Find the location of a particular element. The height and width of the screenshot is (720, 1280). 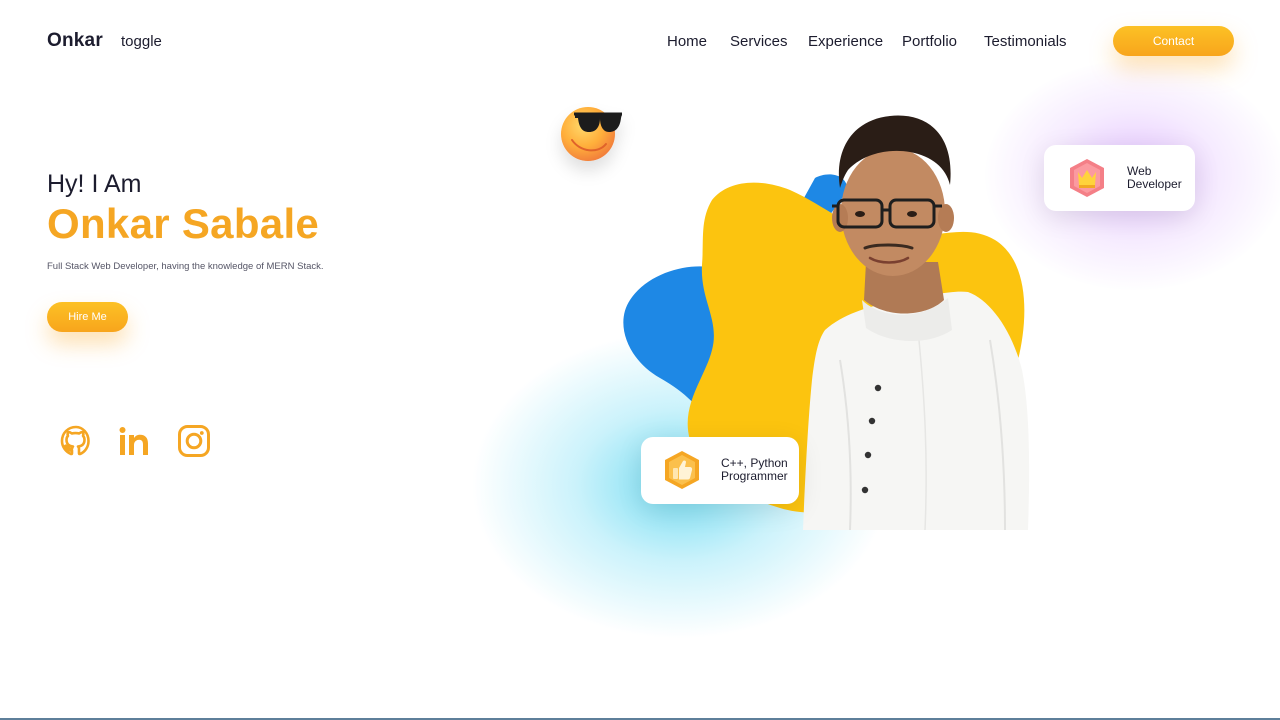

thumbs-up-icon is located at coordinates (682, 470).